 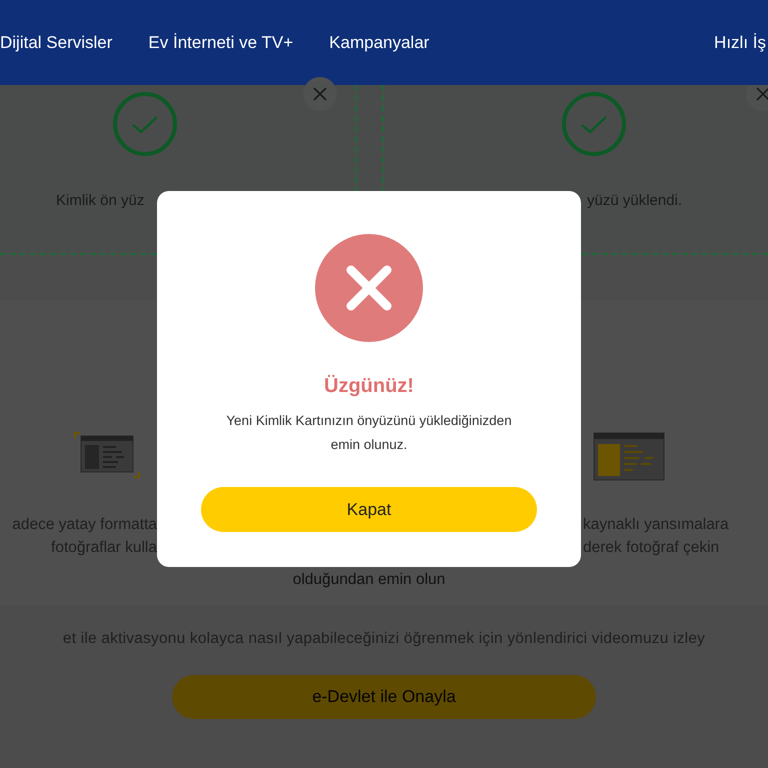 What do you see at coordinates (221, 43) in the screenshot?
I see `nav-link: Ev İnterneti ve TV+` at bounding box center [221, 43].